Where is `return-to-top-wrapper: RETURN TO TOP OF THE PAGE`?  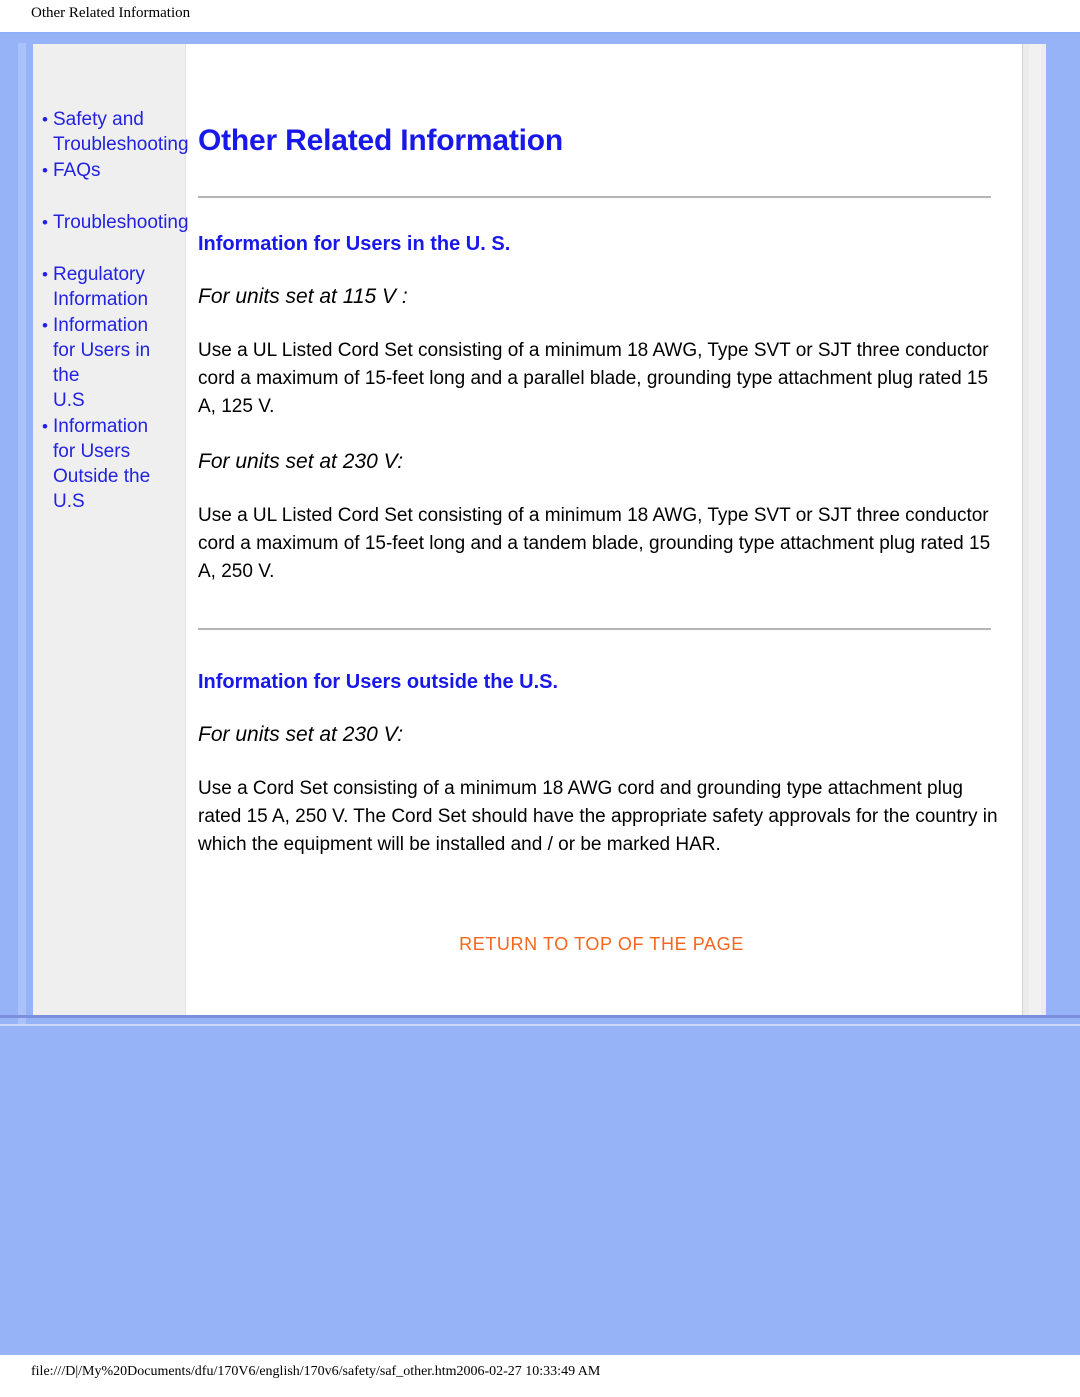
return-to-top-wrapper: RETURN TO TOP OF THE PAGE is located at coordinates (601, 907).